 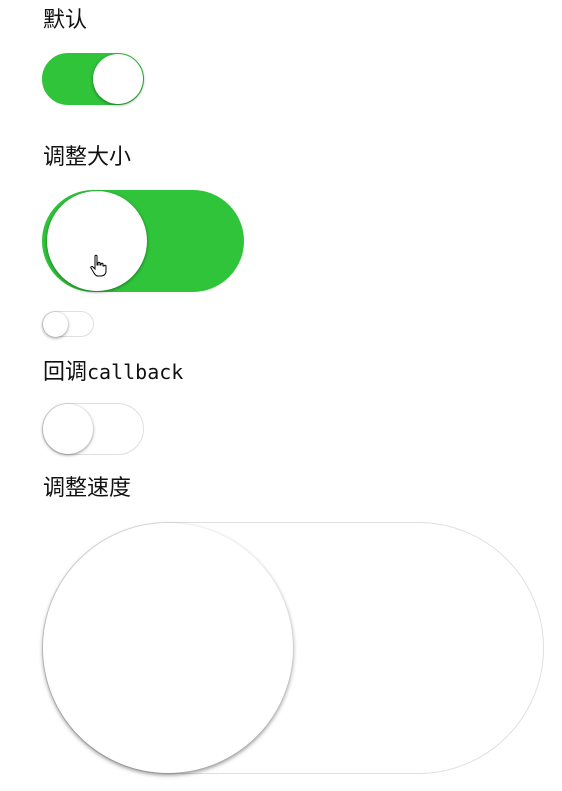 What do you see at coordinates (87, 488) in the screenshot?
I see `section-title-speed: 调整速度` at bounding box center [87, 488].